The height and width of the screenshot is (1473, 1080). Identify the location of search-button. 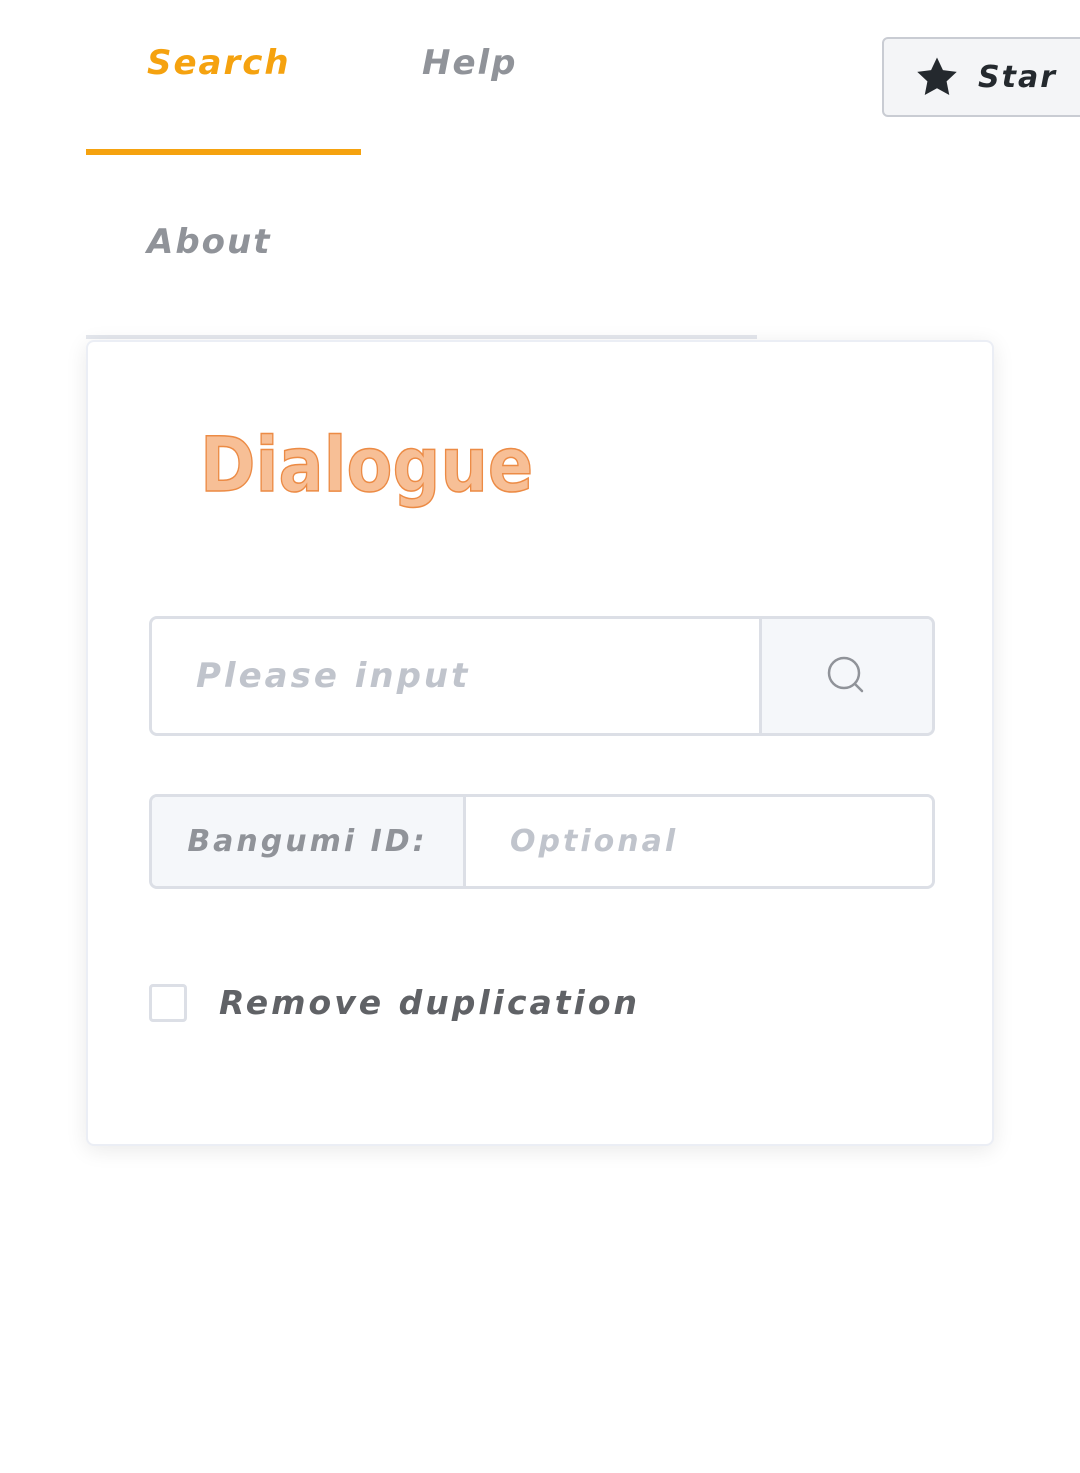
(845, 676).